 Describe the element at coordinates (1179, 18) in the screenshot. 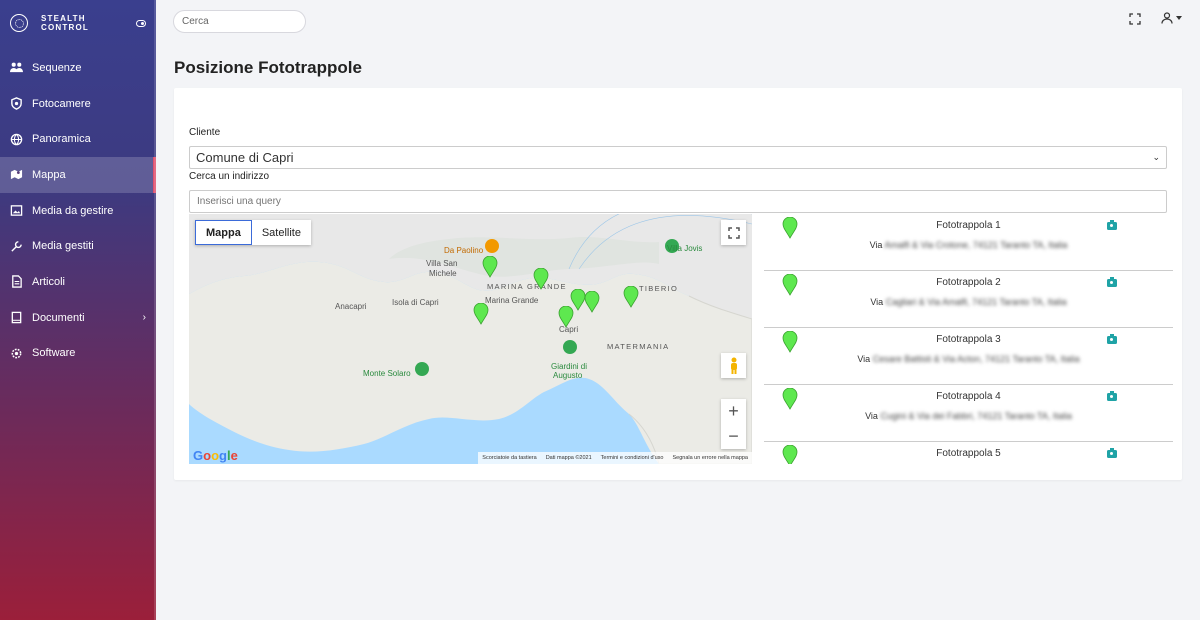

I see `caret-down-icon` at that location.